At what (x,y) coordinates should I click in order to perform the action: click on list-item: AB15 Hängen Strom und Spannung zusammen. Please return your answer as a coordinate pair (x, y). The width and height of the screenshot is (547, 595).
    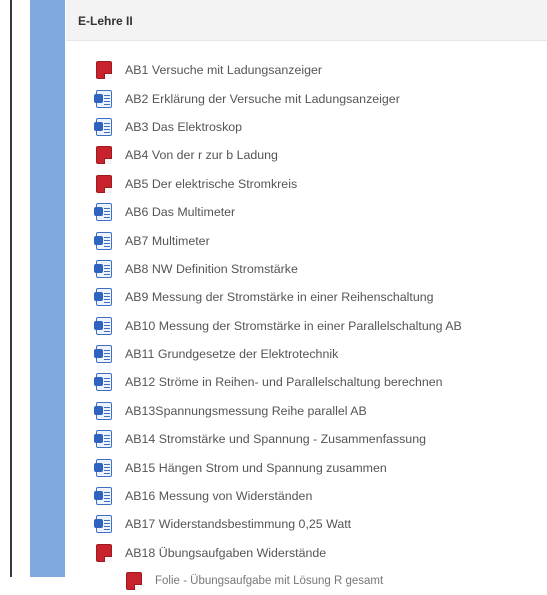
    Looking at the image, I should click on (320, 467).